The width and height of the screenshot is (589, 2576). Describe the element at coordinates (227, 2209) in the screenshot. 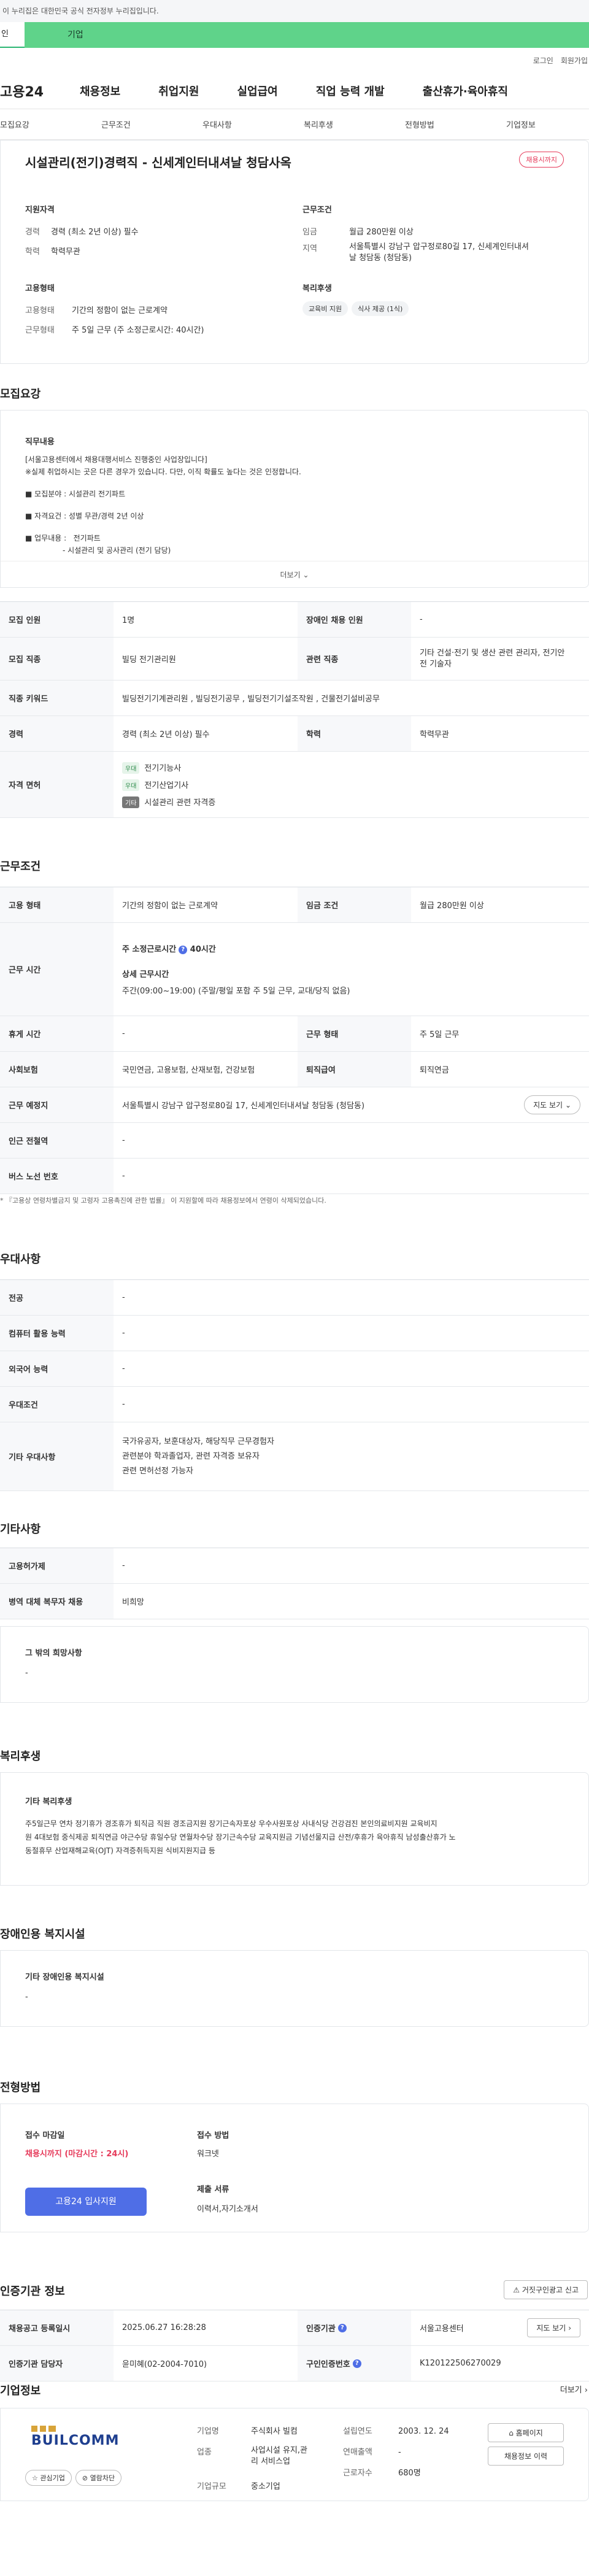

I see `docs-value: 이력서,자기소개서` at that location.